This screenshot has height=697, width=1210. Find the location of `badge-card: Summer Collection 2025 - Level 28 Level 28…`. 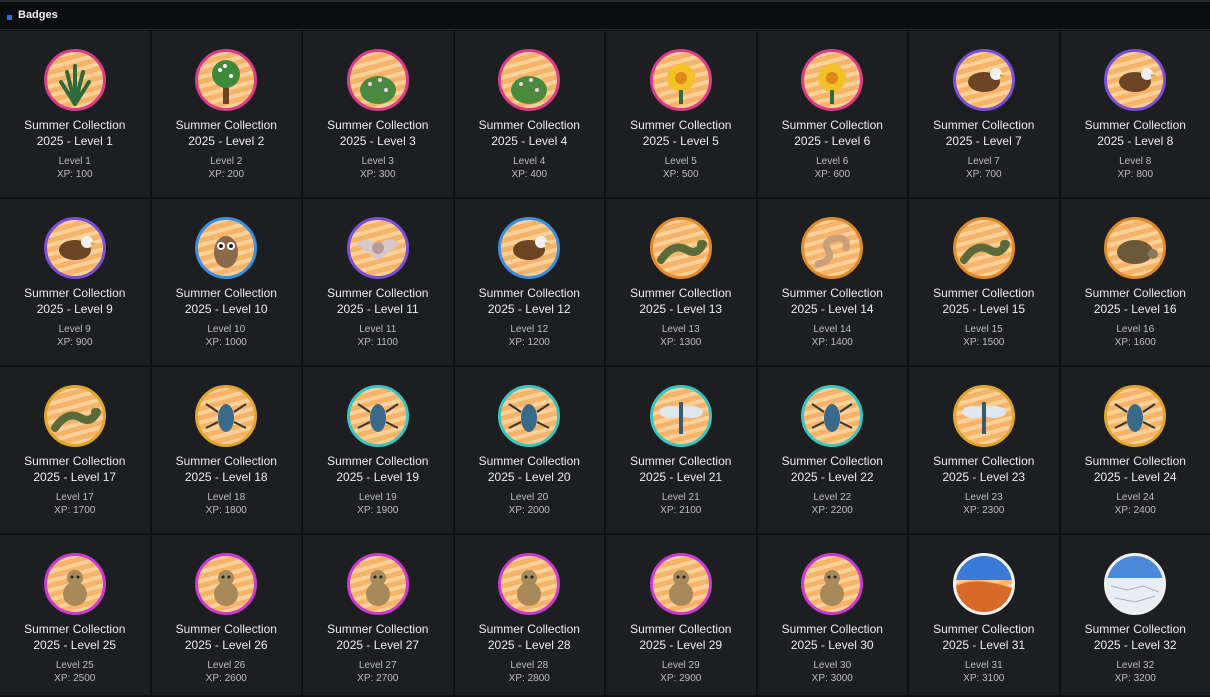

badge-card: Summer Collection 2025 - Level 28 Level 28… is located at coordinates (529, 616).